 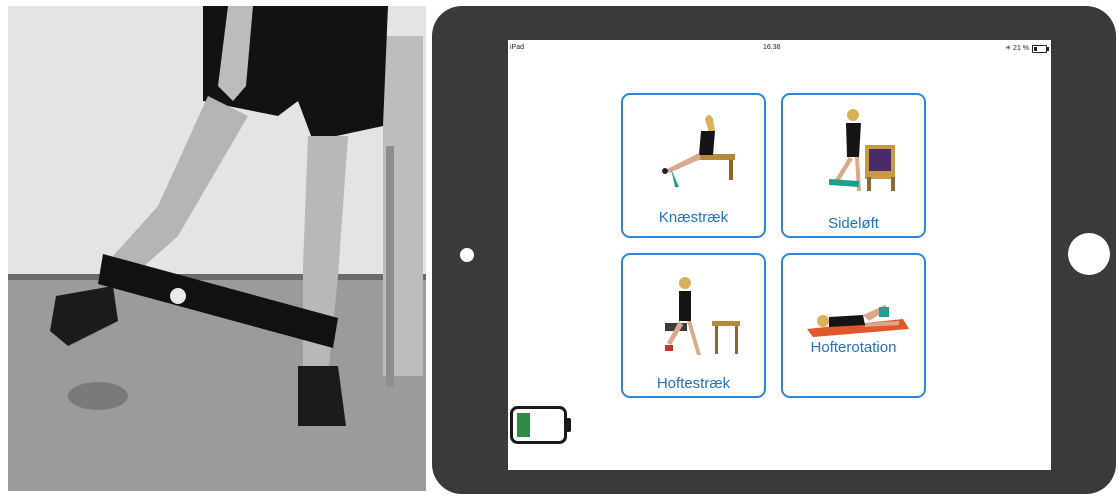 What do you see at coordinates (862, 150) in the screenshot?
I see `side-lift-exercise-image` at bounding box center [862, 150].